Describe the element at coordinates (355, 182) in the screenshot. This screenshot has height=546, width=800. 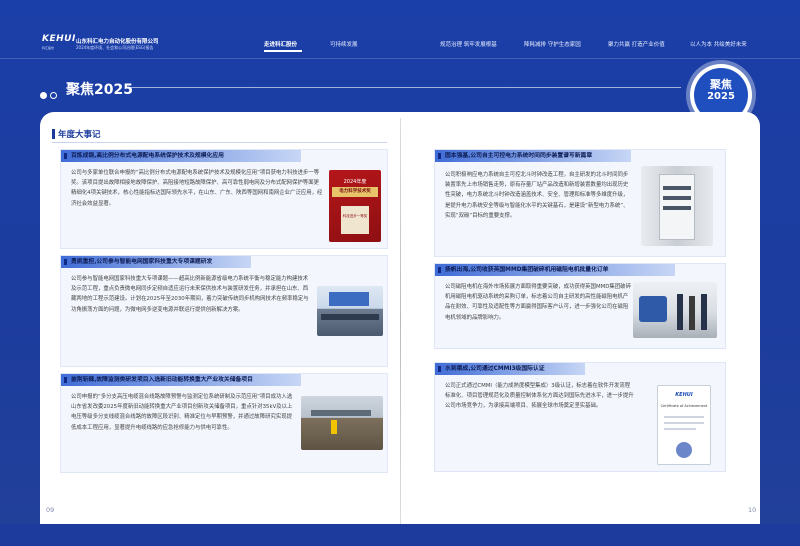
I see `certificate-year: 2024年度` at that location.